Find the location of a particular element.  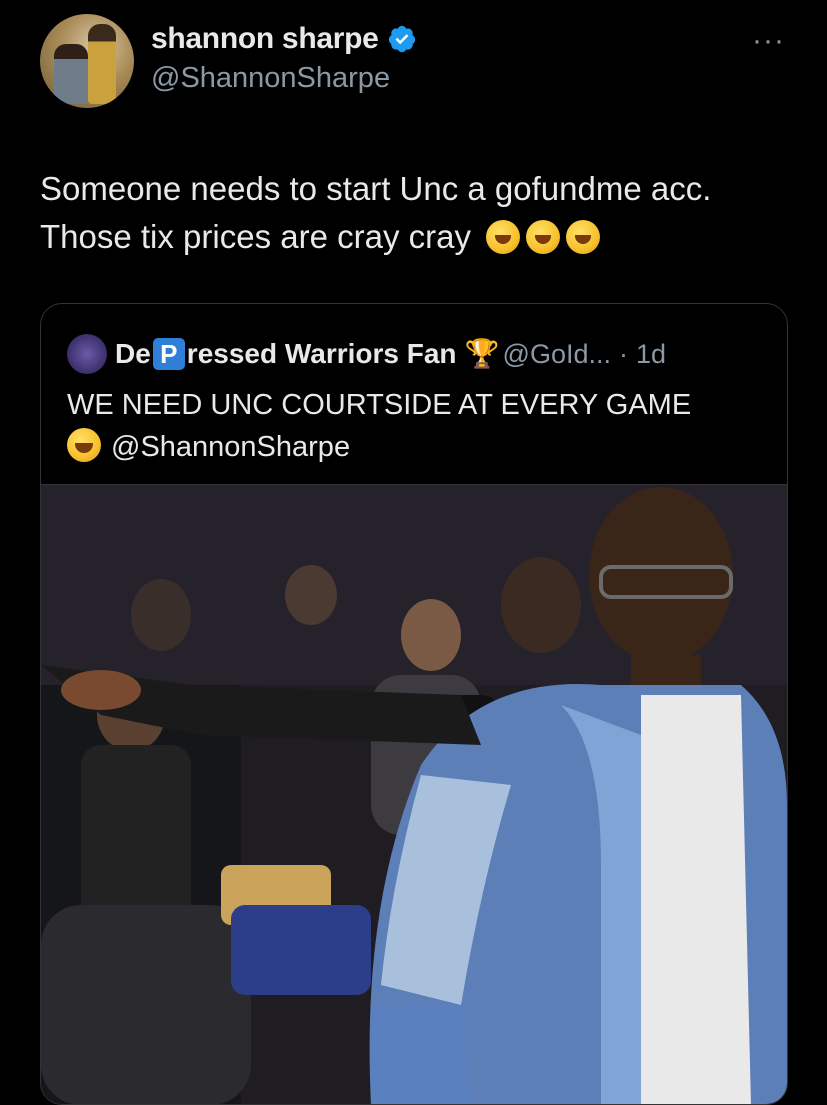

author-name-row: shannon sharpe is located at coordinates (284, 39).